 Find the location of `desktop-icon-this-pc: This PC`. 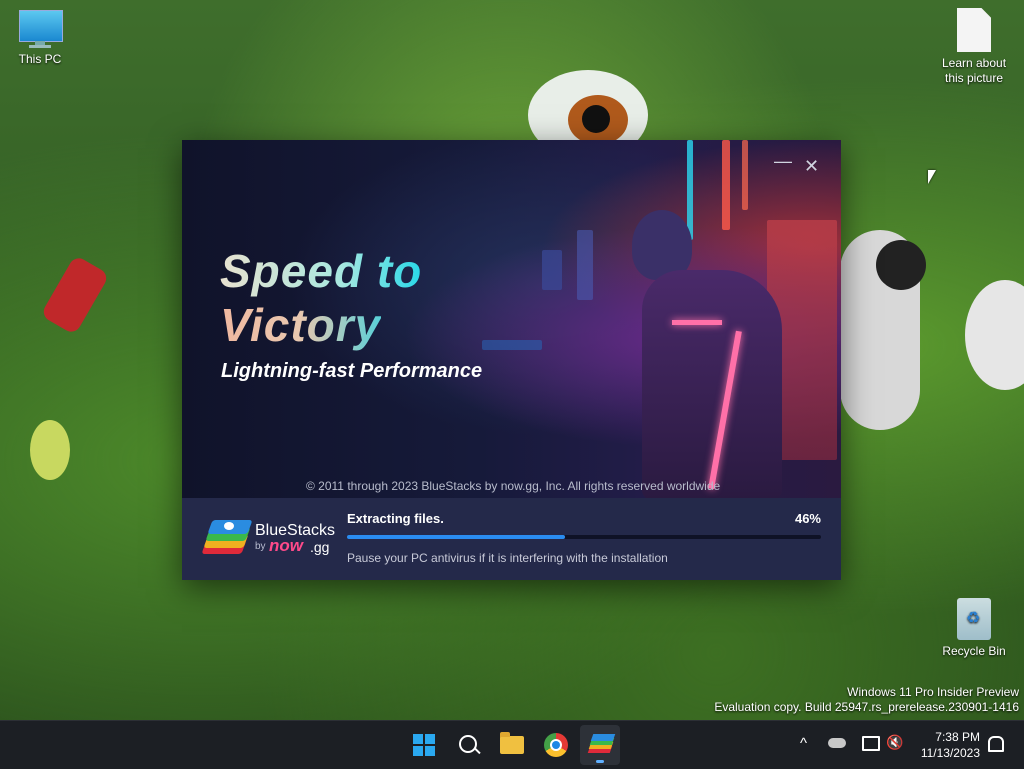

desktop-icon-this-pc: This PC is located at coordinates (40, 38).